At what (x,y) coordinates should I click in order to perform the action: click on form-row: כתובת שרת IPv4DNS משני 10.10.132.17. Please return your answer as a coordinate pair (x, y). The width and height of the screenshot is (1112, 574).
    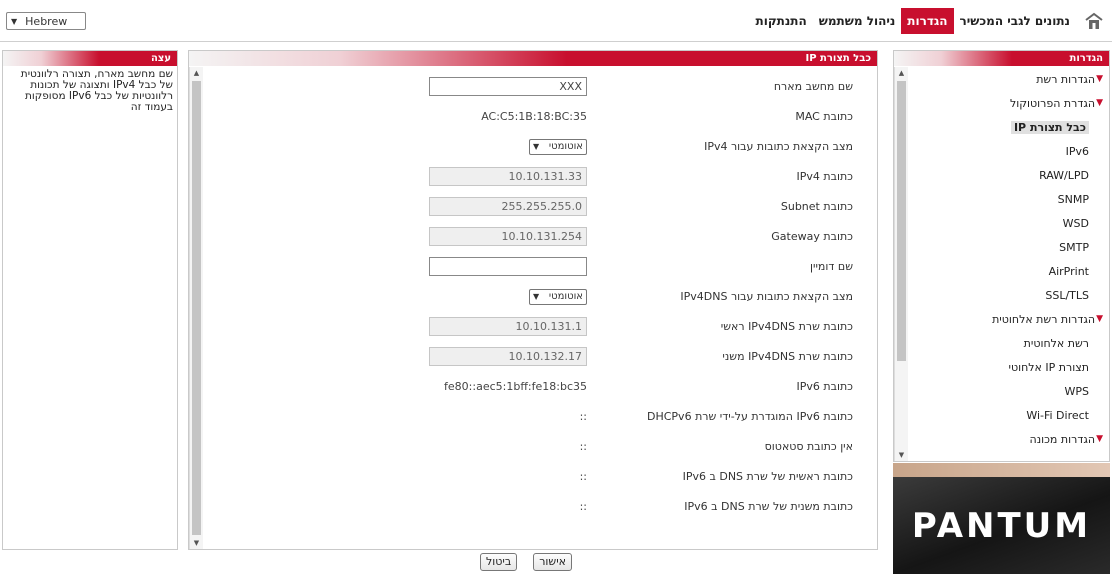
    Looking at the image, I should click on (540, 357).